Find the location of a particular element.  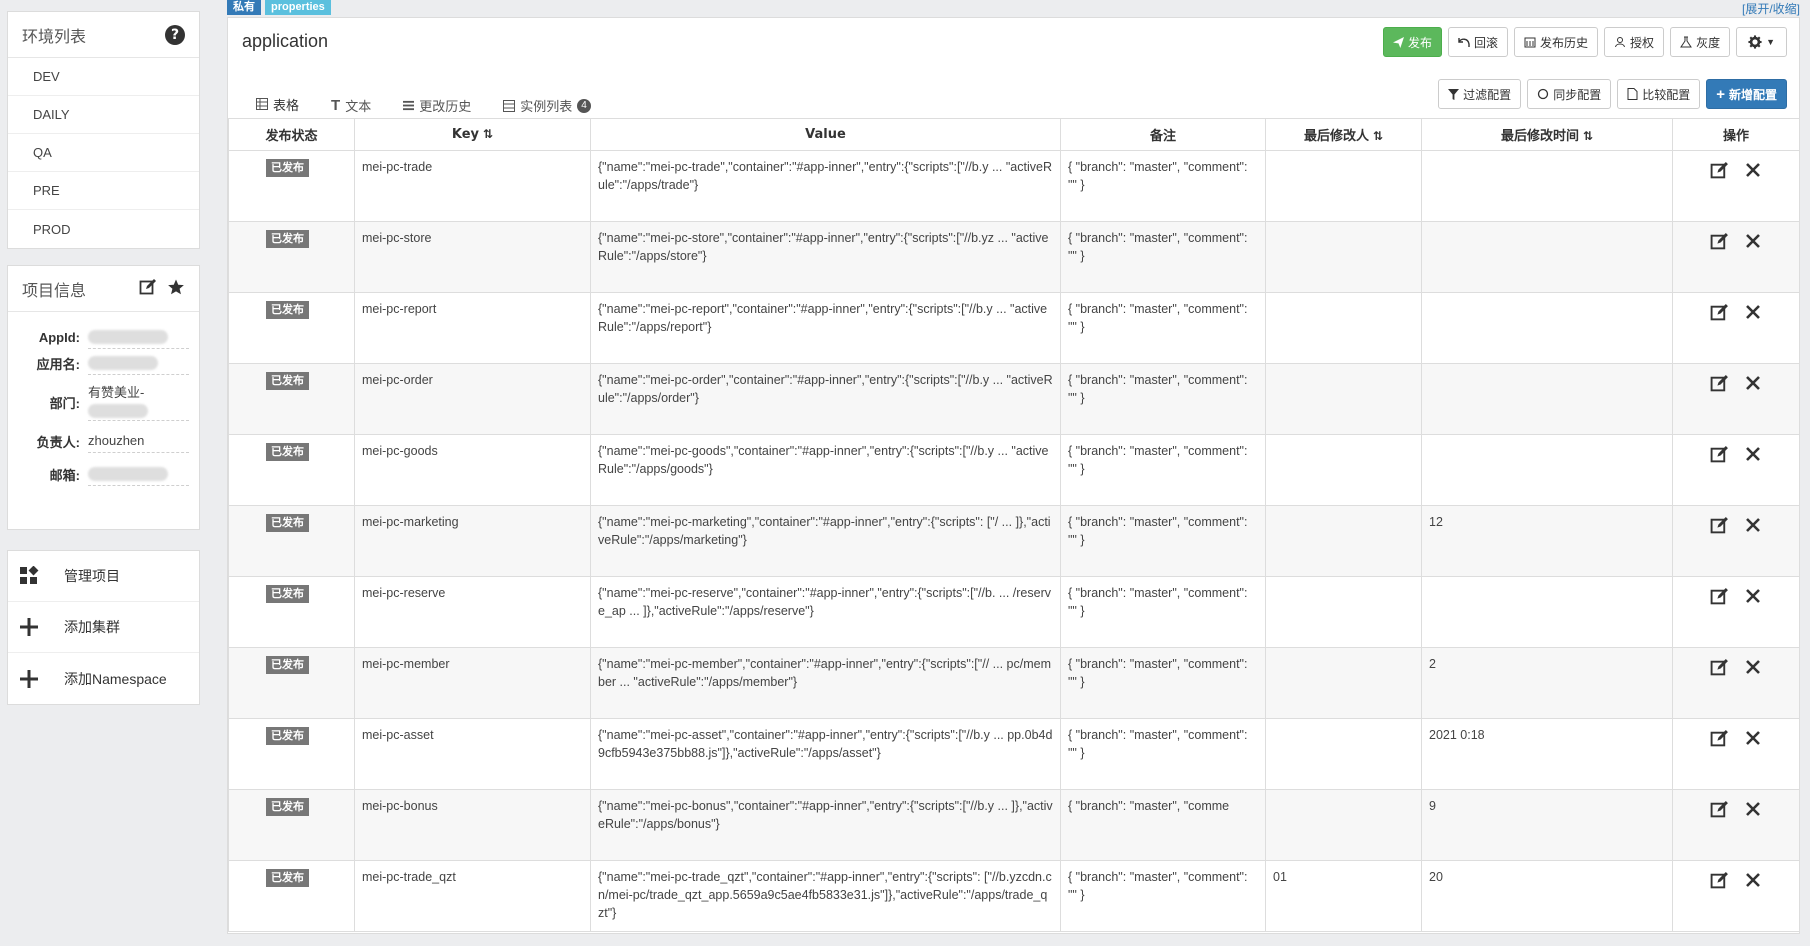

compare-config-button: 比较配置 is located at coordinates (1659, 94).